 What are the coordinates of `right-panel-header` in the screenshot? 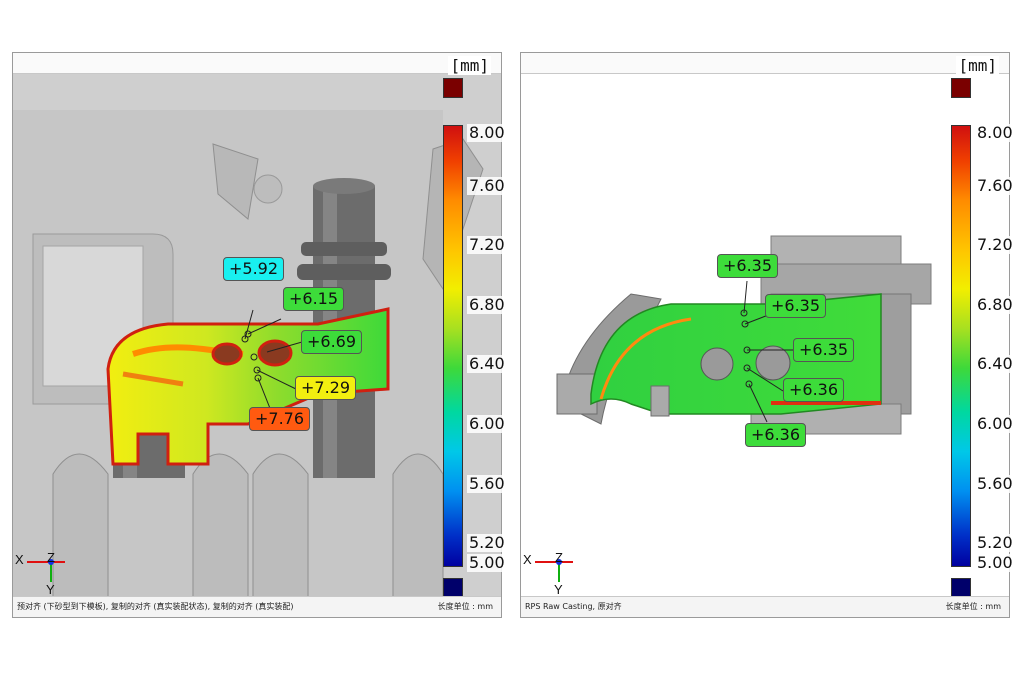 It's located at (765, 63).